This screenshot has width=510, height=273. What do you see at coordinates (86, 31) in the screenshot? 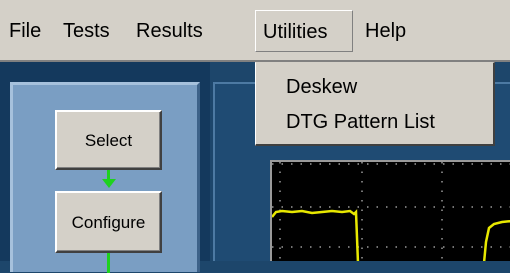
I see `menu-tests: Tests` at bounding box center [86, 31].